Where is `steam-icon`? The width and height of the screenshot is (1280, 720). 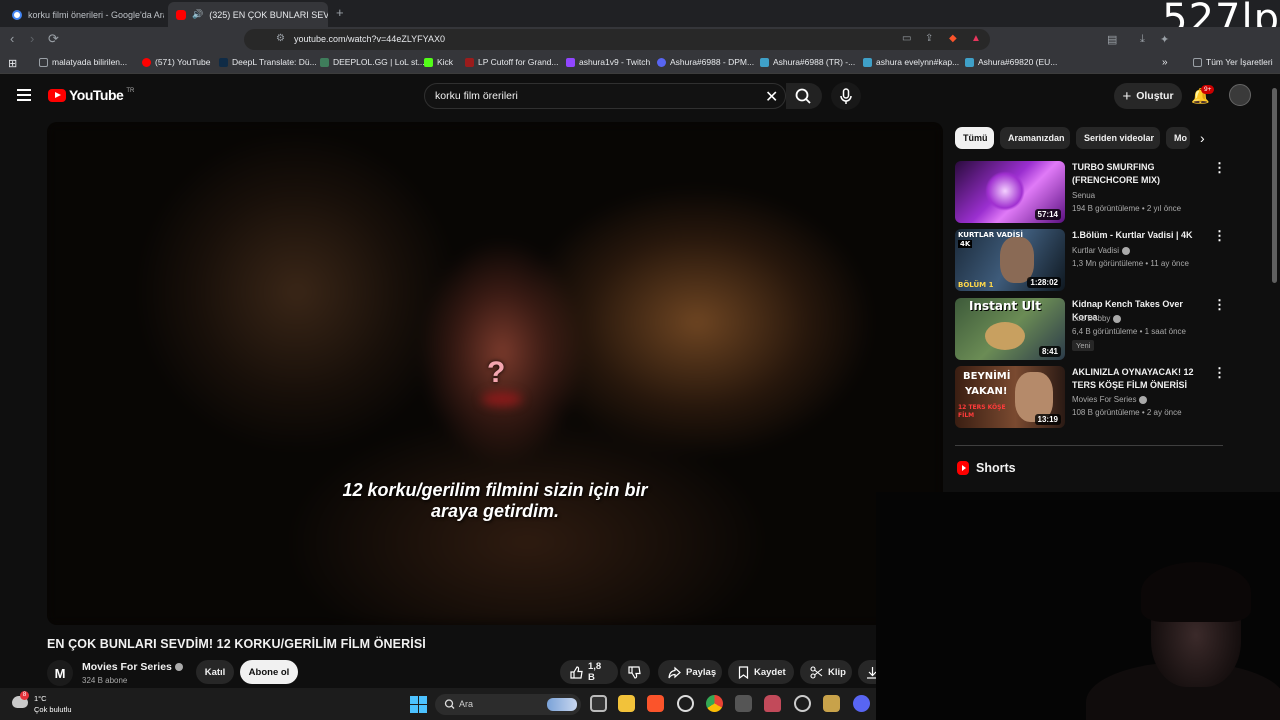 steam-icon is located at coordinates (685, 703).